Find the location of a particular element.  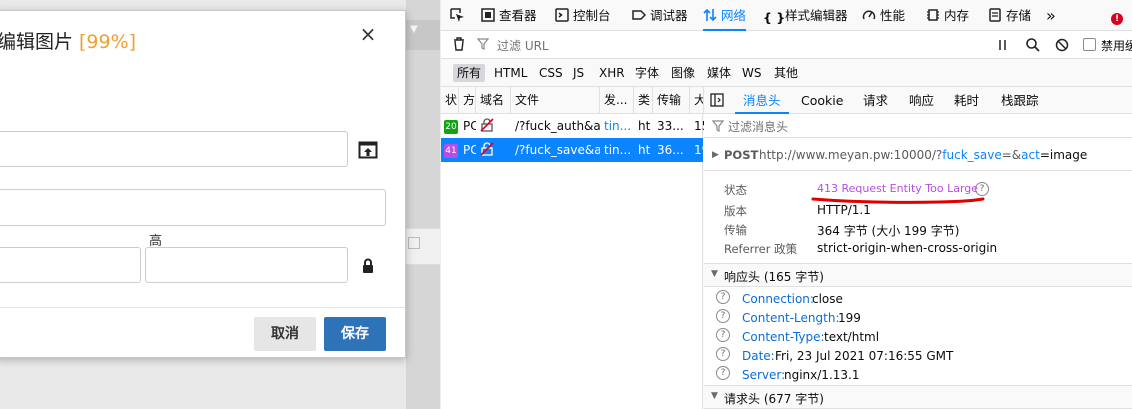

column-header-2: 域名 is located at coordinates (493, 100).